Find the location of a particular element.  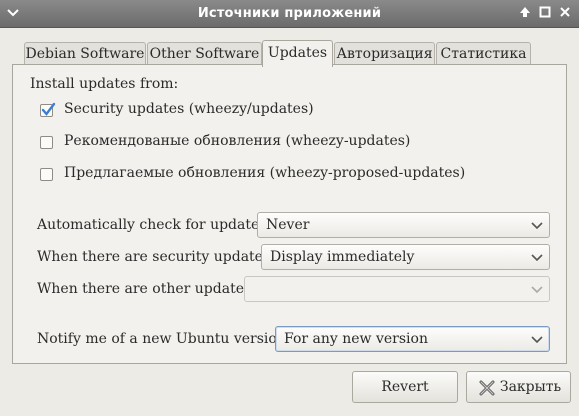

tab-debian-software: Debian Software is located at coordinates (85, 53).